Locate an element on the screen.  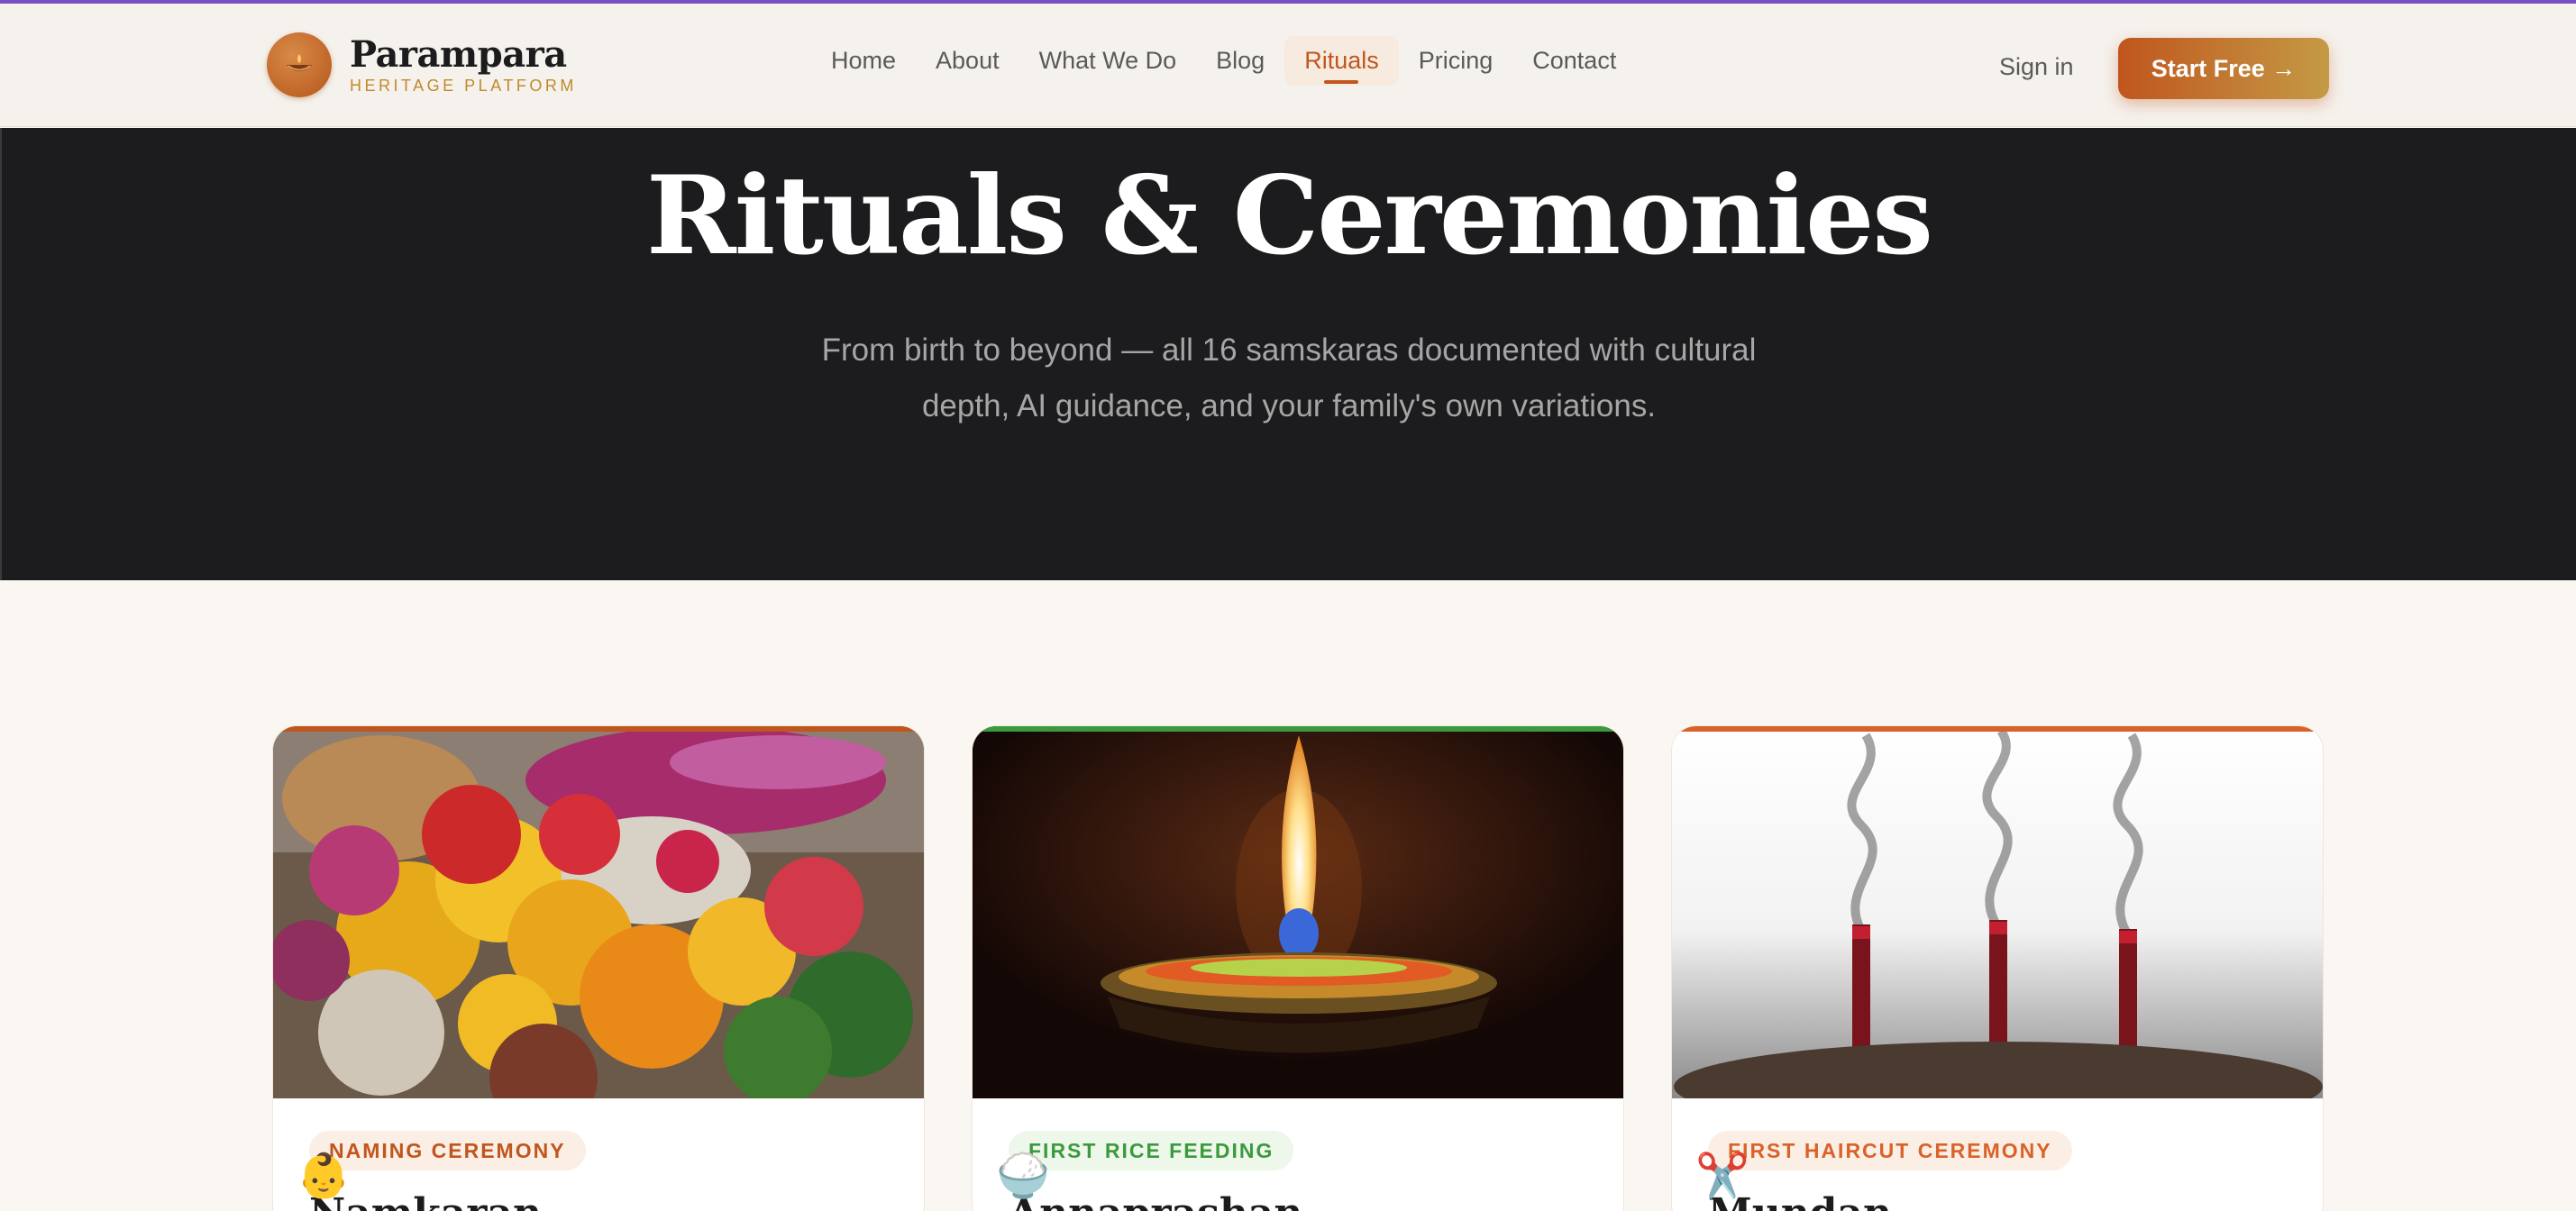
nav-link-what-we-do: What We Do is located at coordinates (1108, 61).